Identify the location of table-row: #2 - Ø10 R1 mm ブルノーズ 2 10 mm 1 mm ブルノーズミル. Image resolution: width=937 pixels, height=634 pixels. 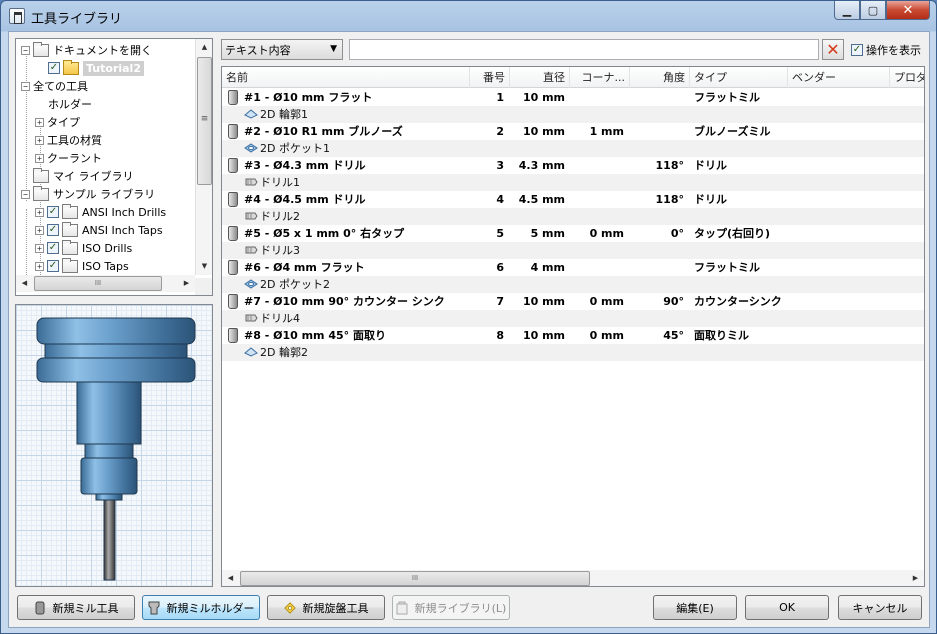
(573, 131).